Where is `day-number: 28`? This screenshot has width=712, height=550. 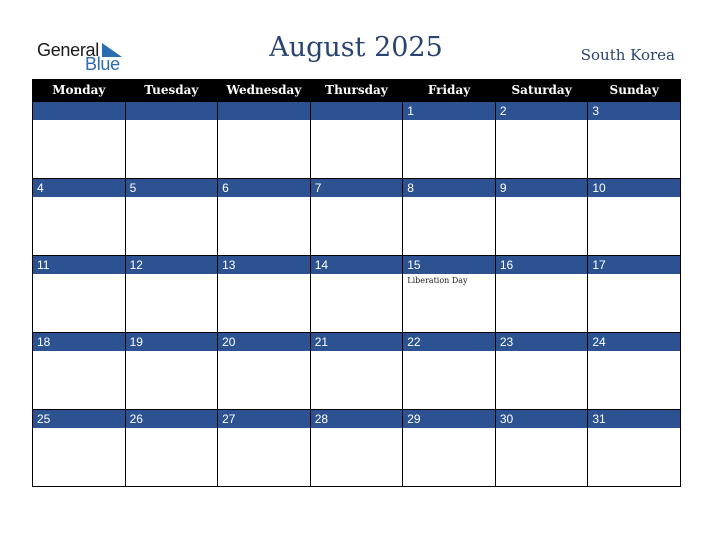
day-number: 28 is located at coordinates (356, 419).